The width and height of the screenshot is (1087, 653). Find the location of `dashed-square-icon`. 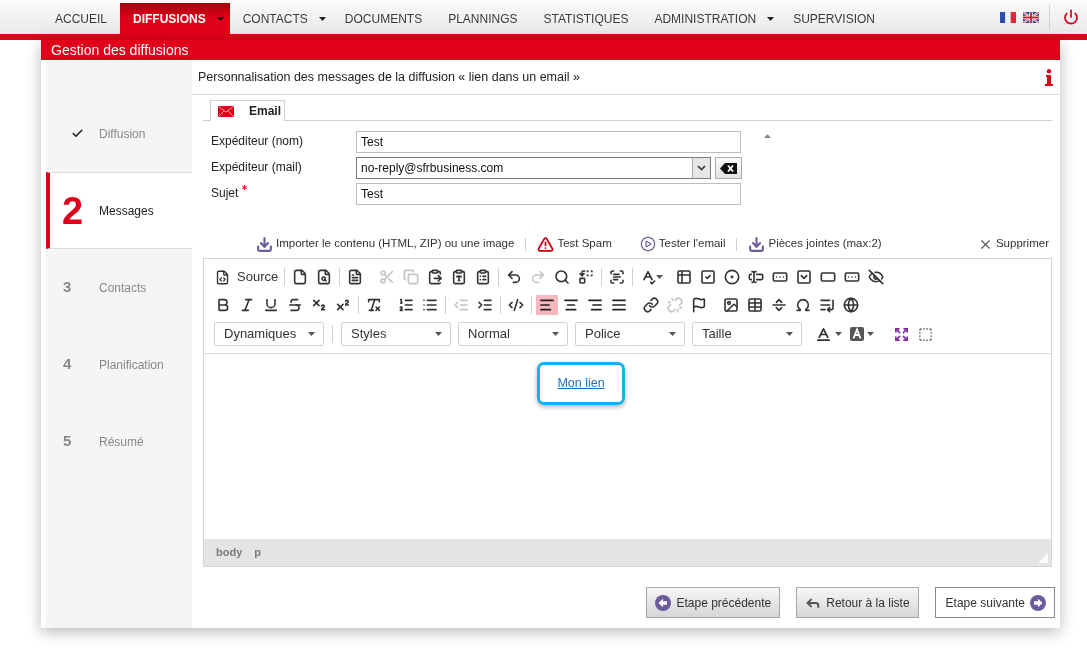

dashed-square-icon is located at coordinates (925, 334).